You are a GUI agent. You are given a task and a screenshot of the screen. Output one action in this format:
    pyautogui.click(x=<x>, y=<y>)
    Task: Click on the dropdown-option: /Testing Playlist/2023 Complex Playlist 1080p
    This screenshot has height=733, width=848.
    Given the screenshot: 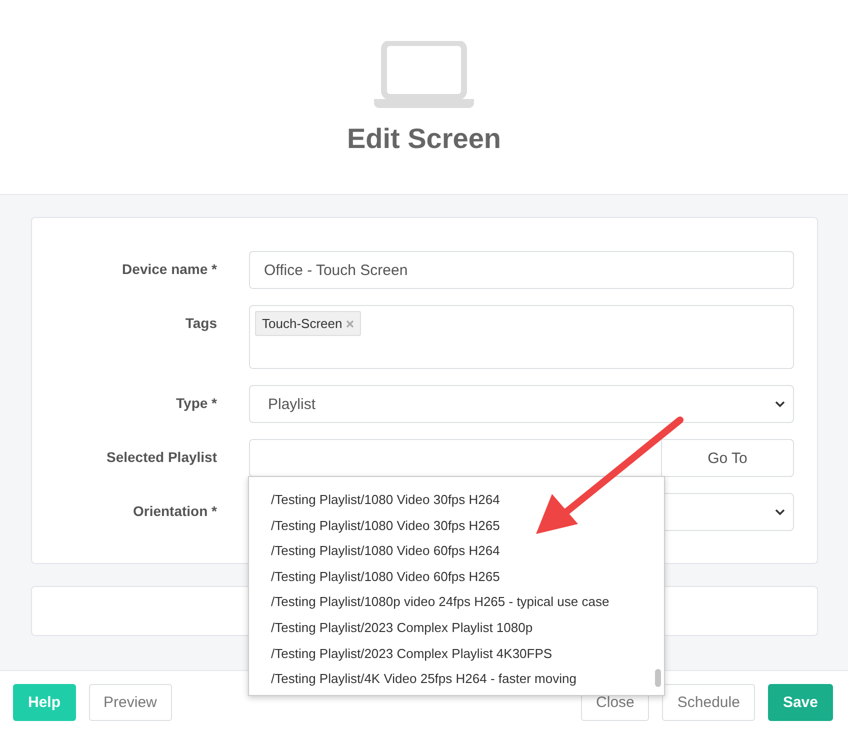 What is the action you would take?
    pyautogui.click(x=450, y=627)
    